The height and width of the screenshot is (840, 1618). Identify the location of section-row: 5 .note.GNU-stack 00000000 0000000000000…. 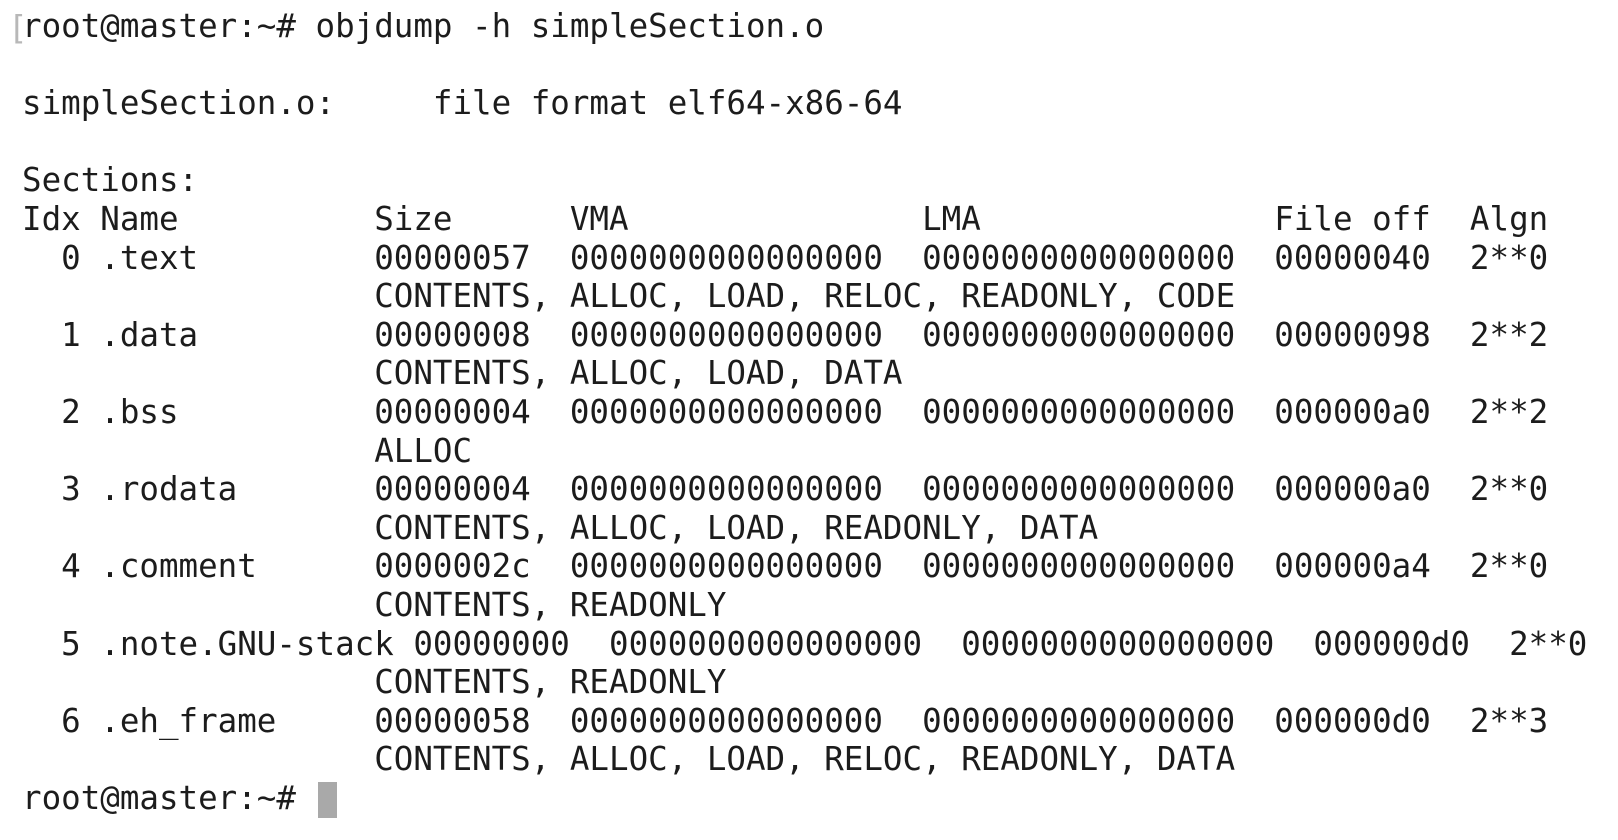
(805, 644).